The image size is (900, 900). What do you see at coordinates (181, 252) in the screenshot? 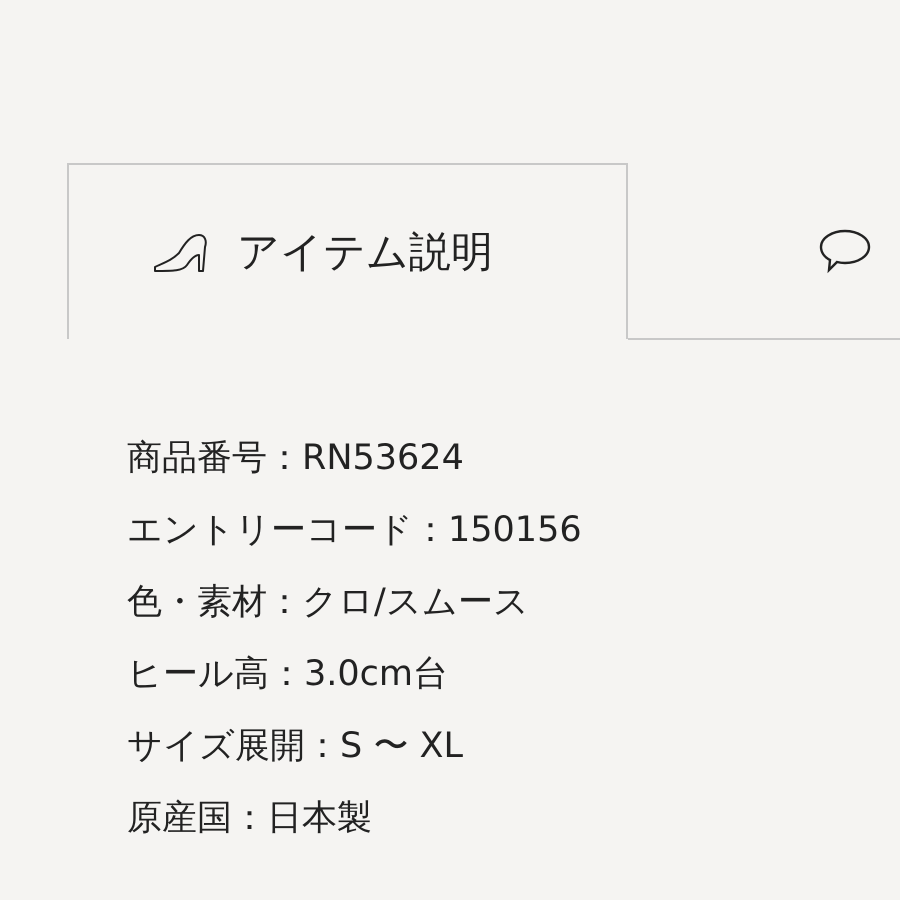
I see `high-heel-shoe-icon` at bounding box center [181, 252].